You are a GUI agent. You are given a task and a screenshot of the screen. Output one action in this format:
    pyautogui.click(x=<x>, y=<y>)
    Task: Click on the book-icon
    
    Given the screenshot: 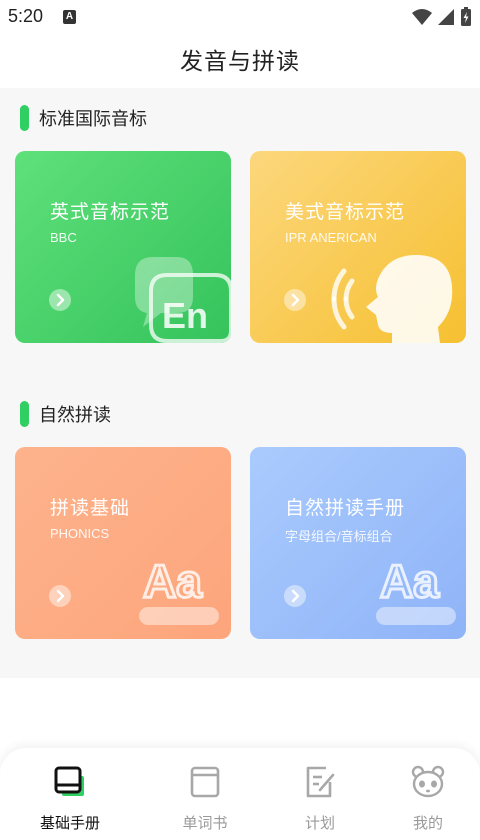 What is the action you would take?
    pyautogui.click(x=69, y=781)
    